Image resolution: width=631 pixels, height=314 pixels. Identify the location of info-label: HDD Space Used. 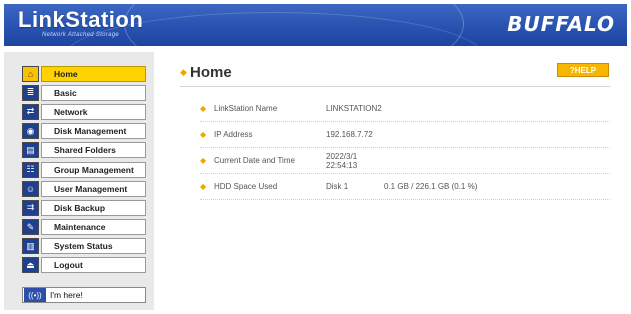
(246, 186).